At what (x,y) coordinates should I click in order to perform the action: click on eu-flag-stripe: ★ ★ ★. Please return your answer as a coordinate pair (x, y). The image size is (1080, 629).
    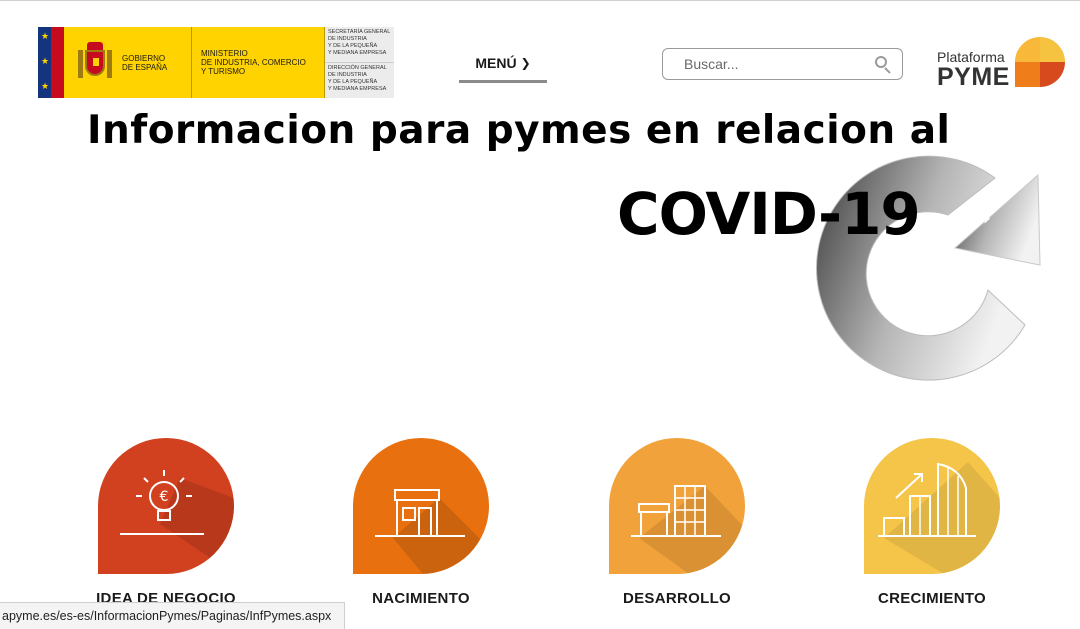
    Looking at the image, I should click on (51, 62).